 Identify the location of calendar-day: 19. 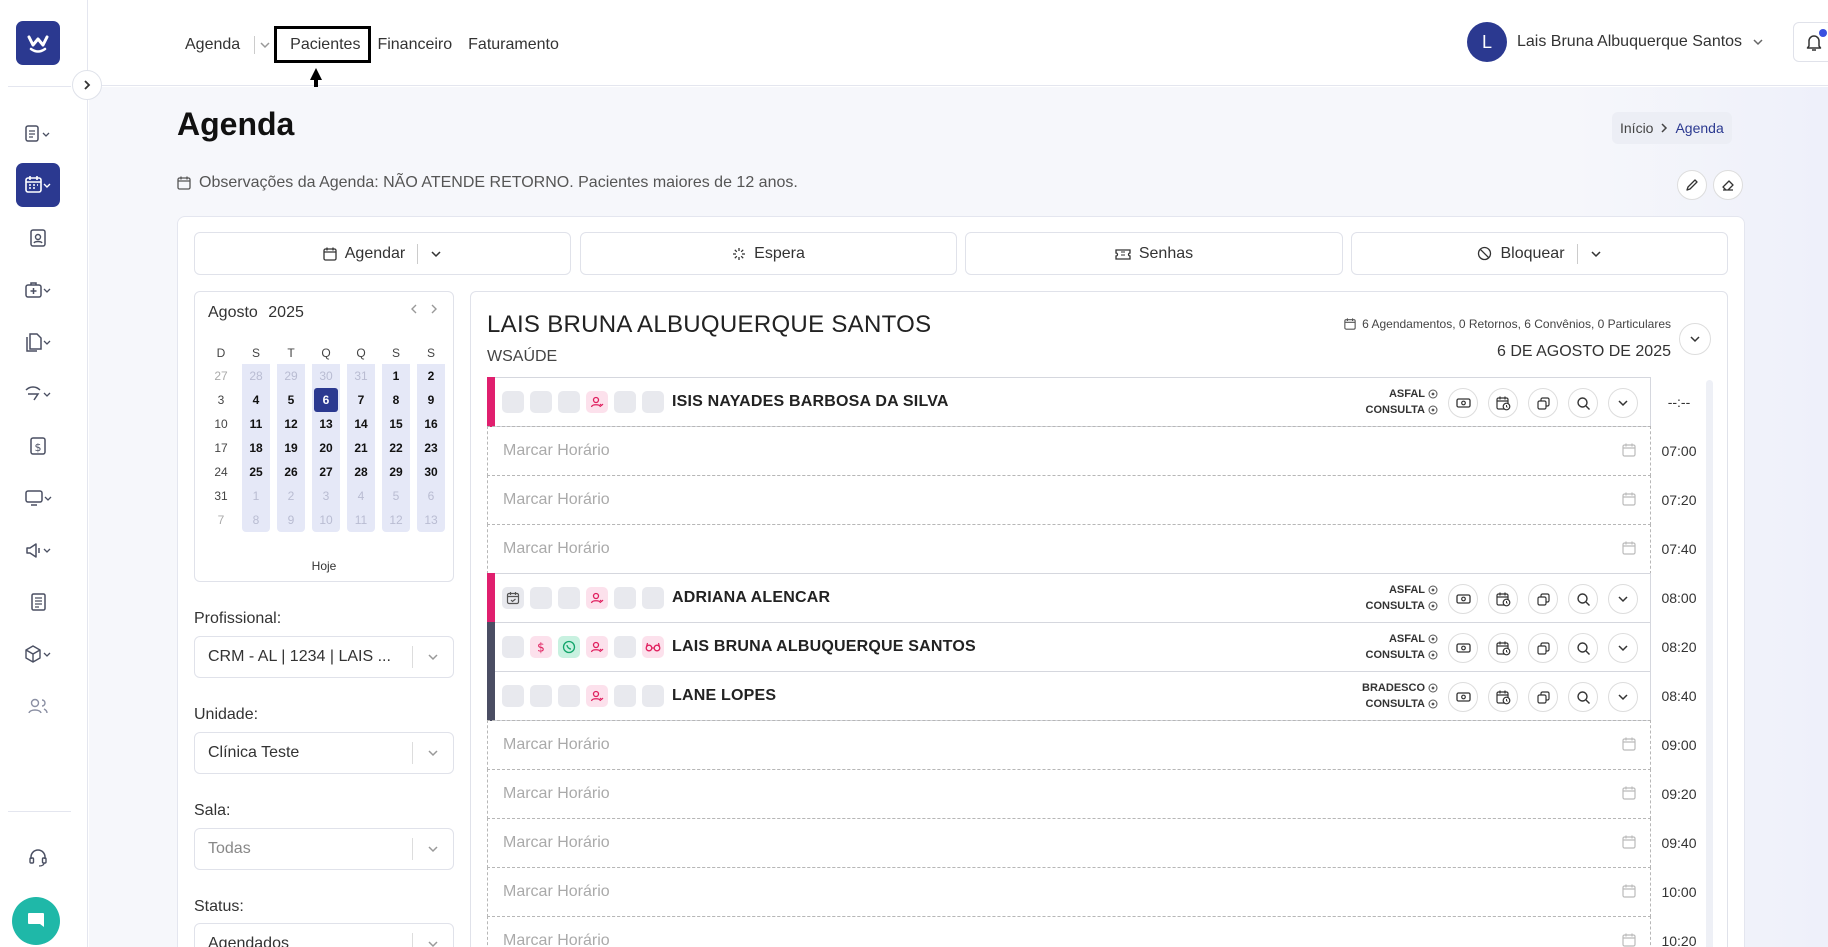
(291, 448).